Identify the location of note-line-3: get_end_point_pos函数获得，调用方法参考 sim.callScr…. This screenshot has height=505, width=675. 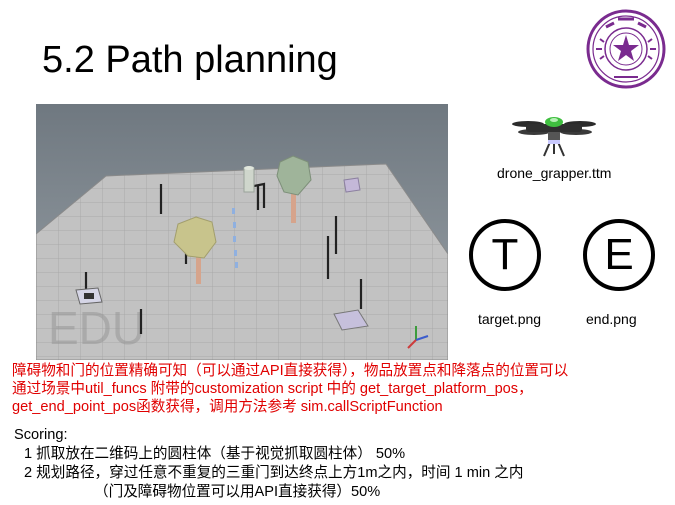
(227, 407).